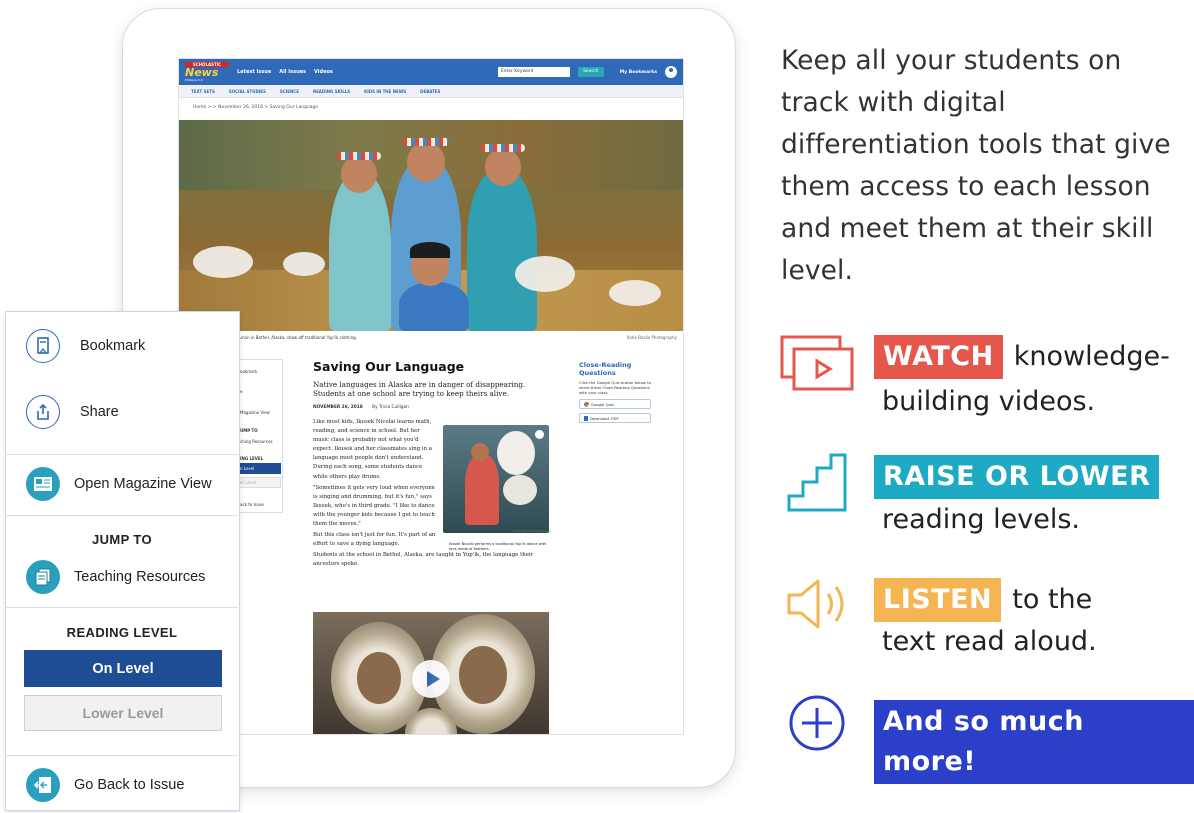  I want to click on teaching-resources-label: Teaching Resources, so click(140, 577).